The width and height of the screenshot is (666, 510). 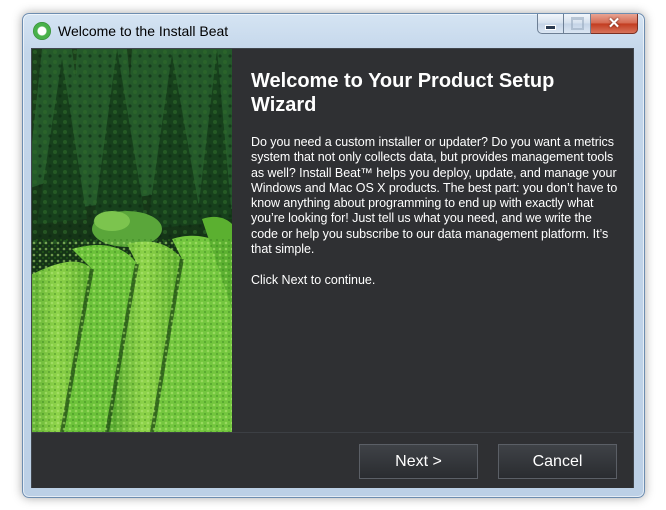 What do you see at coordinates (332, 460) in the screenshot?
I see `button-bar: Next > Cancel` at bounding box center [332, 460].